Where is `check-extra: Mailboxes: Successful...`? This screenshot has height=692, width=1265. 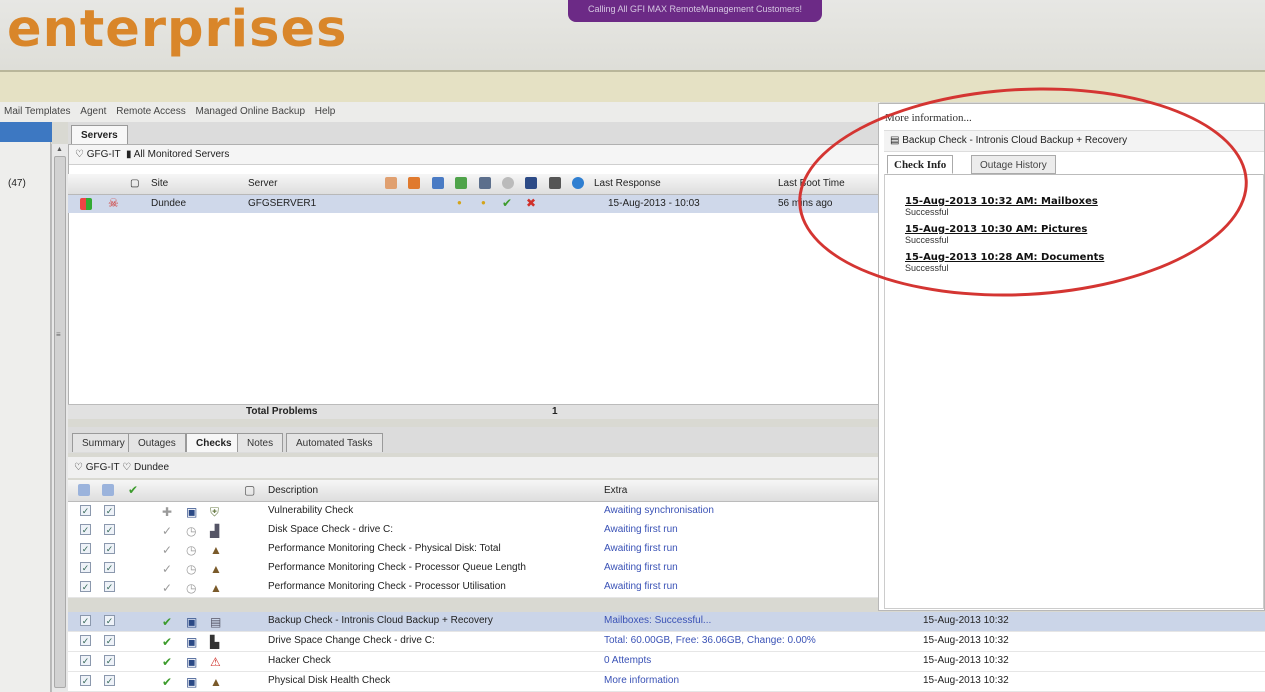
check-extra: Mailboxes: Successful... is located at coordinates (657, 620).